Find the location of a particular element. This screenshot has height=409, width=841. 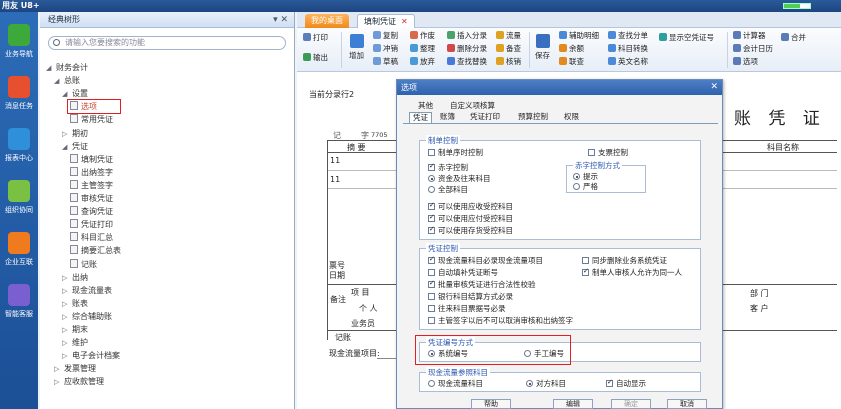

all-subjects-radio: 全部科目 is located at coordinates (448, 189).